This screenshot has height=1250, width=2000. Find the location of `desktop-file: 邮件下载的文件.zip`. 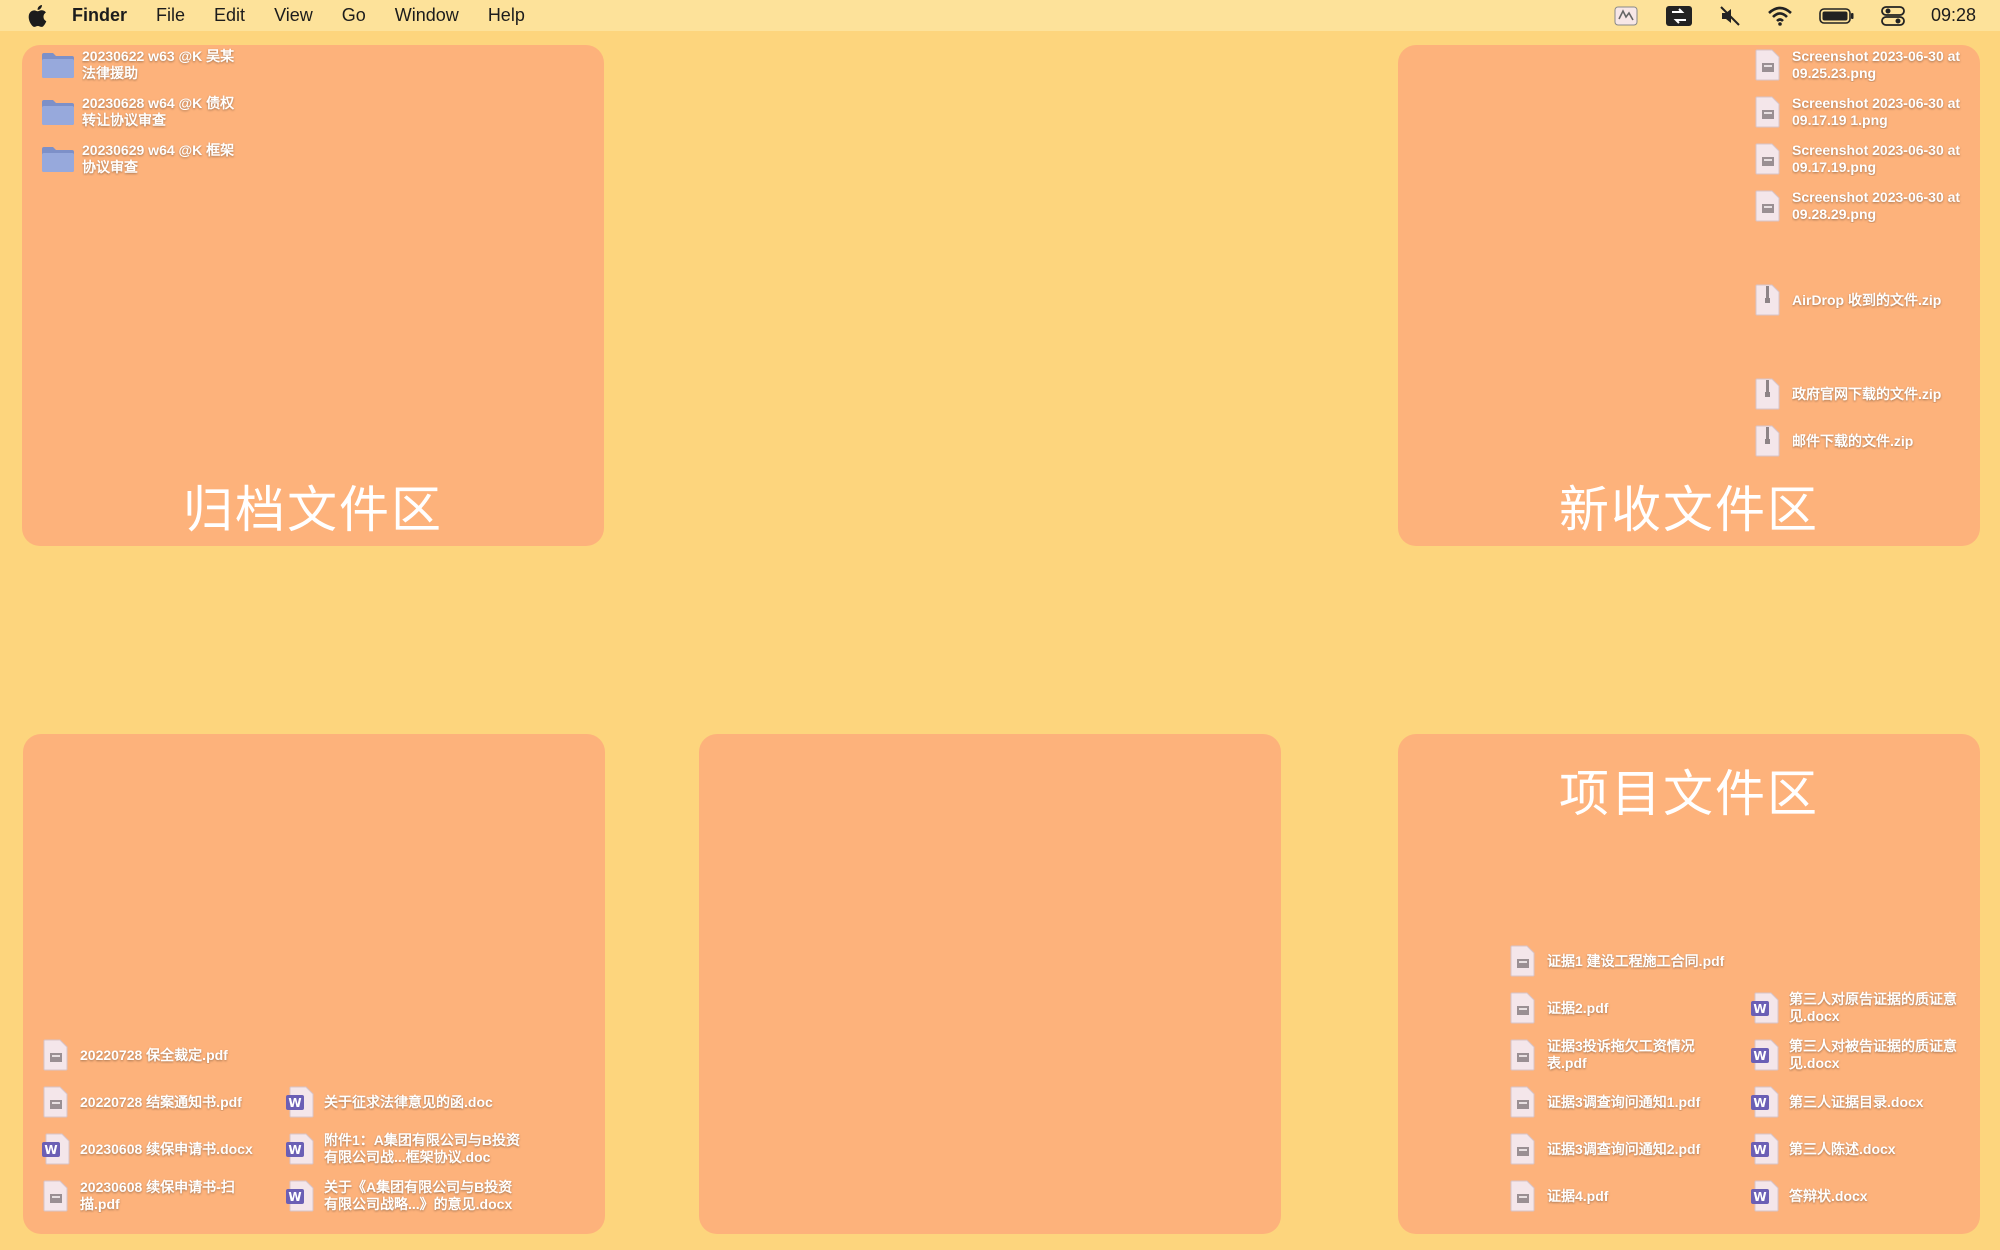

desktop-file: 邮件下载的文件.zip is located at coordinates (1874, 441).